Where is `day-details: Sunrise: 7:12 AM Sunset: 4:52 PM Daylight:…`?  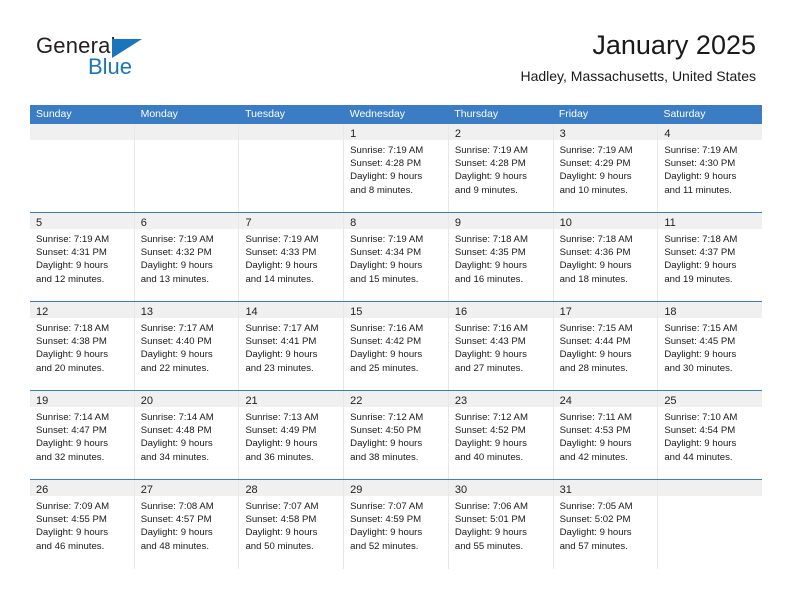
day-details: Sunrise: 7:12 AM Sunset: 4:52 PM Daylight:… is located at coordinates (500, 442).